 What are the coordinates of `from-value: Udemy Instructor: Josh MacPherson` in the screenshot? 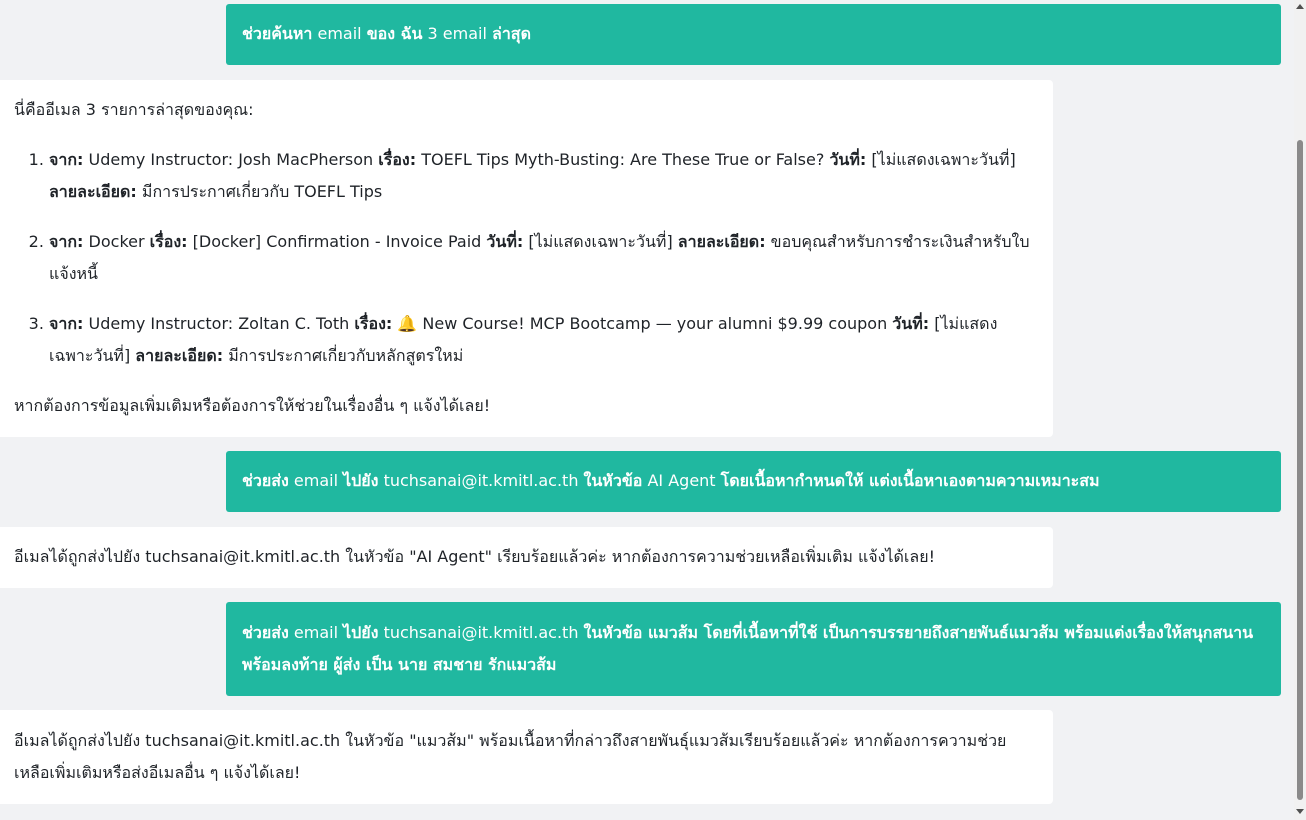 It's located at (231, 159).